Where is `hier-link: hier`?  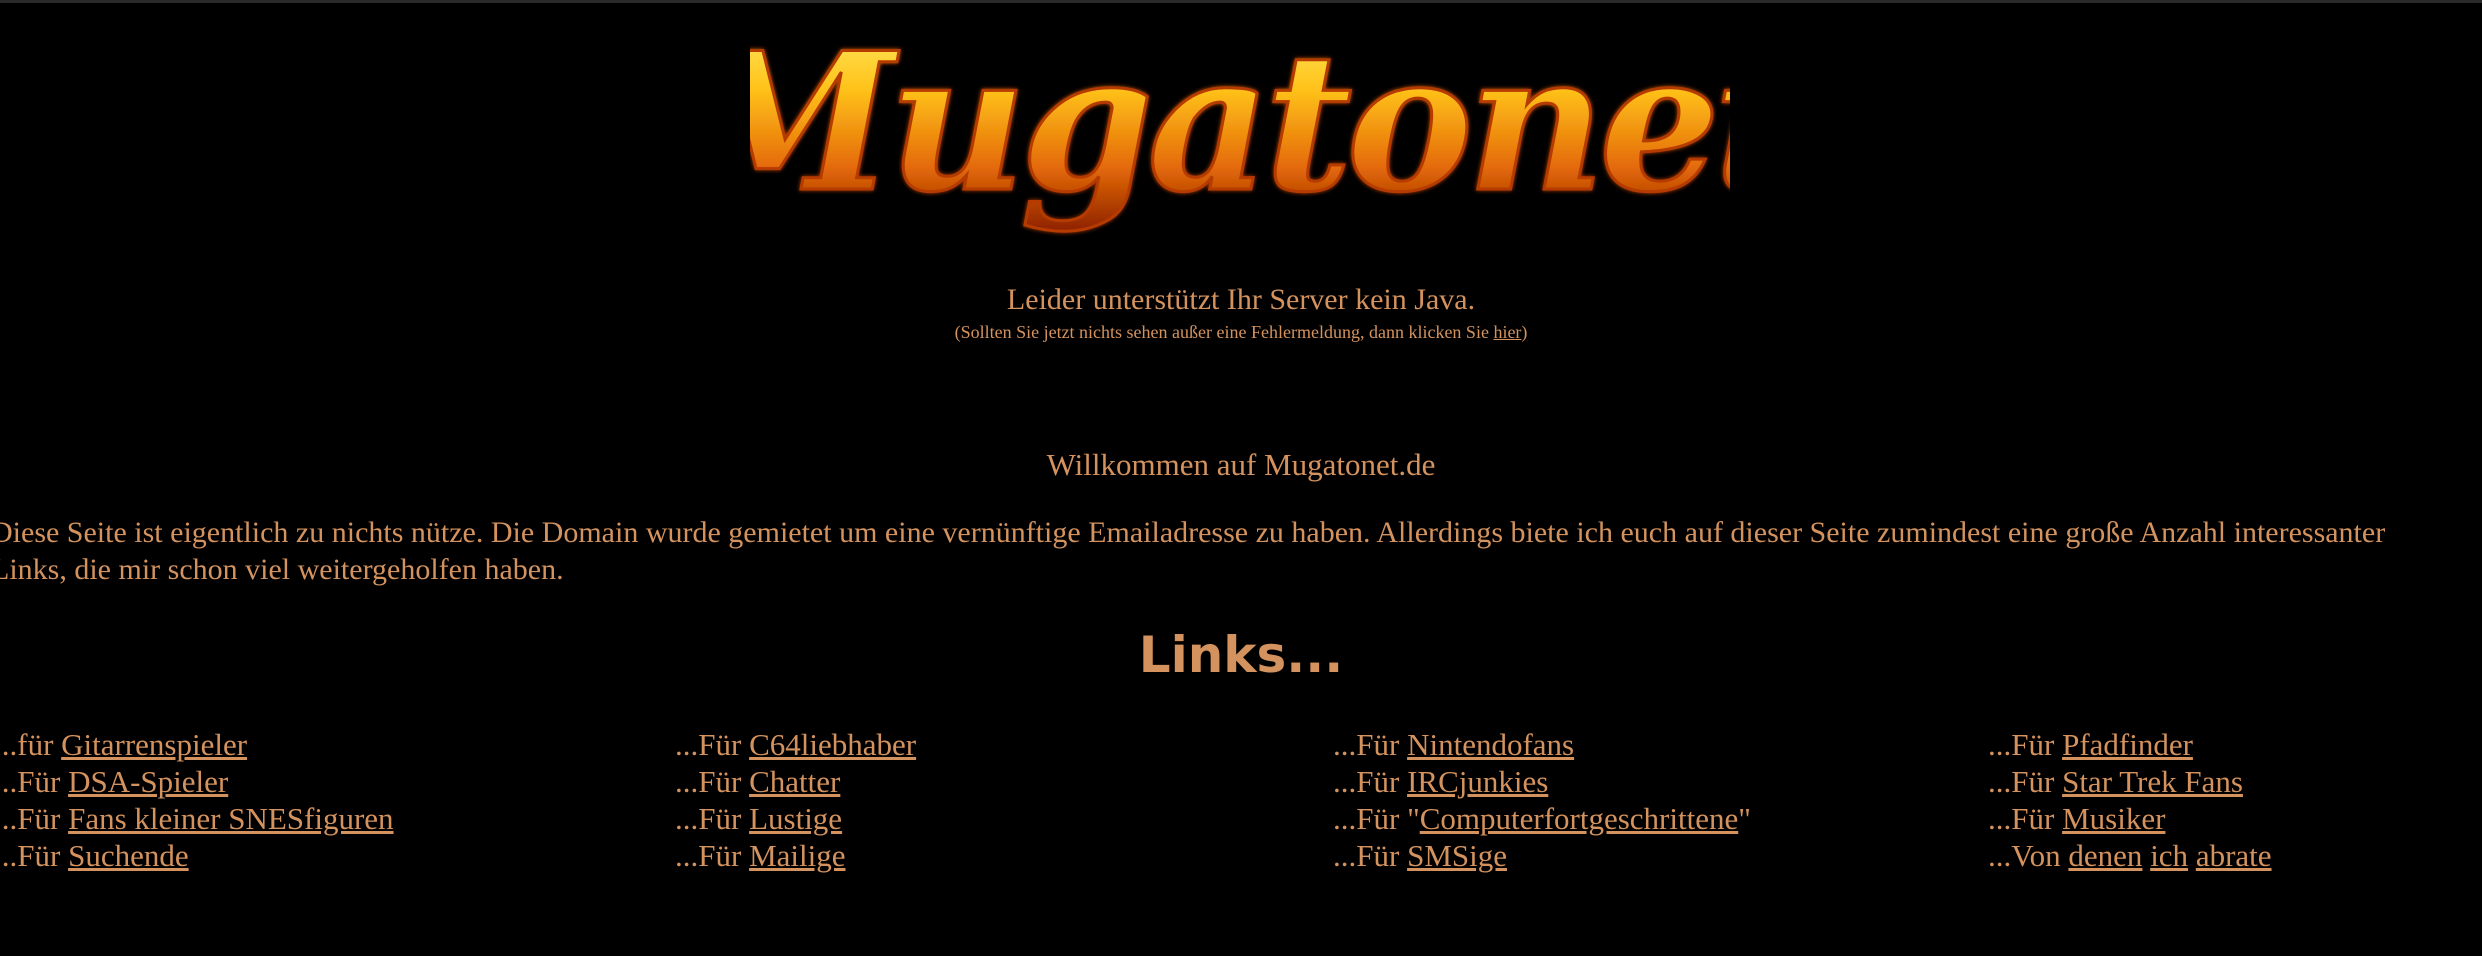 hier-link: hier is located at coordinates (1507, 332).